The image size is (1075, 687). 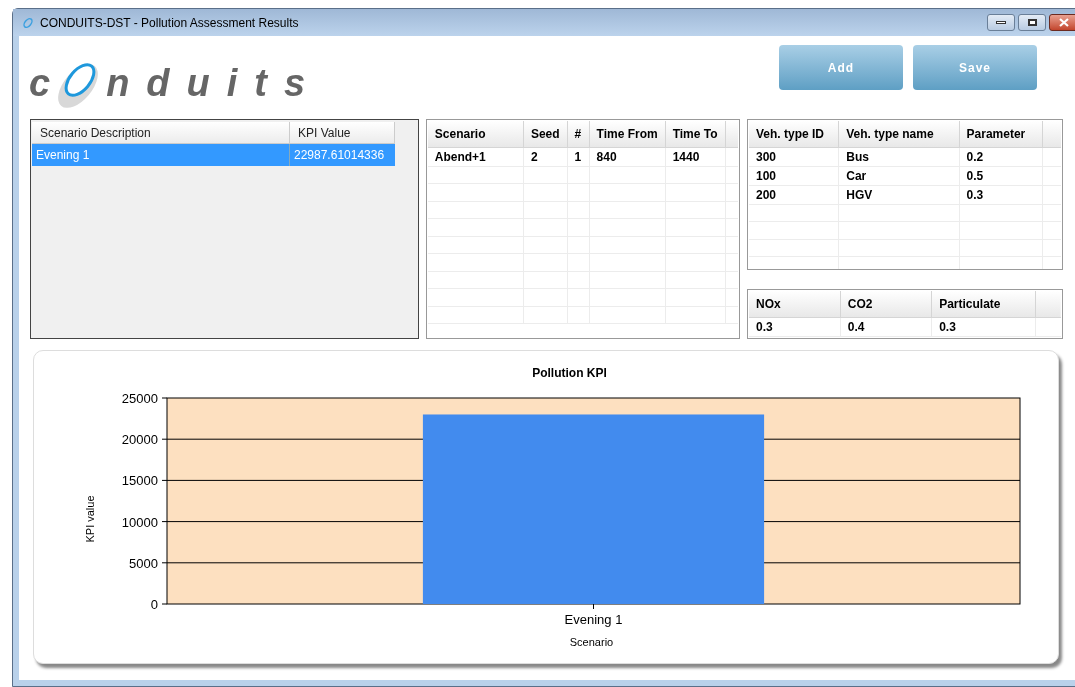 What do you see at coordinates (139, 440) in the screenshot?
I see `axis-tick-label: 20000` at bounding box center [139, 440].